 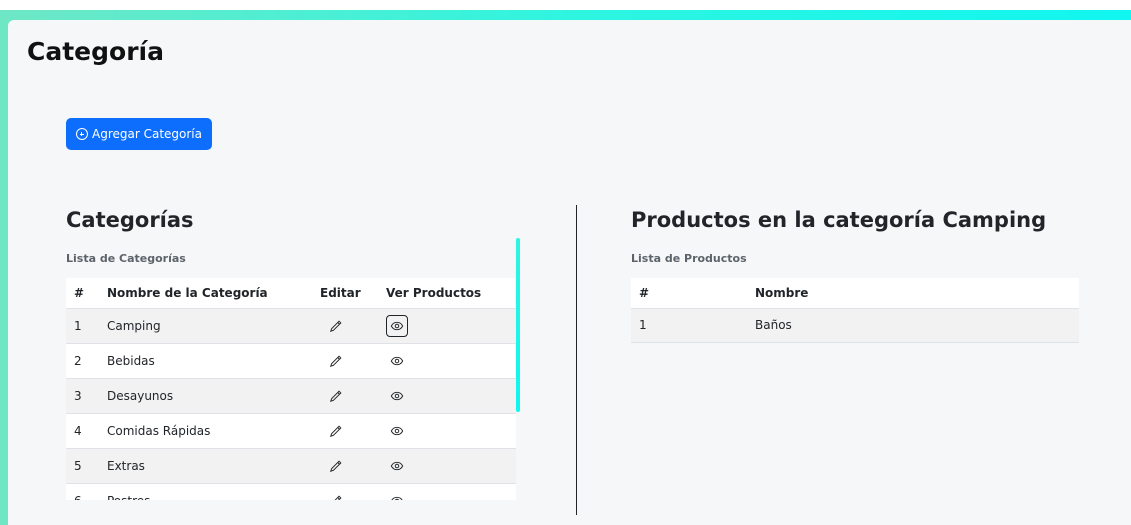 What do you see at coordinates (518, 325) in the screenshot?
I see `categories-scrollbar` at bounding box center [518, 325].